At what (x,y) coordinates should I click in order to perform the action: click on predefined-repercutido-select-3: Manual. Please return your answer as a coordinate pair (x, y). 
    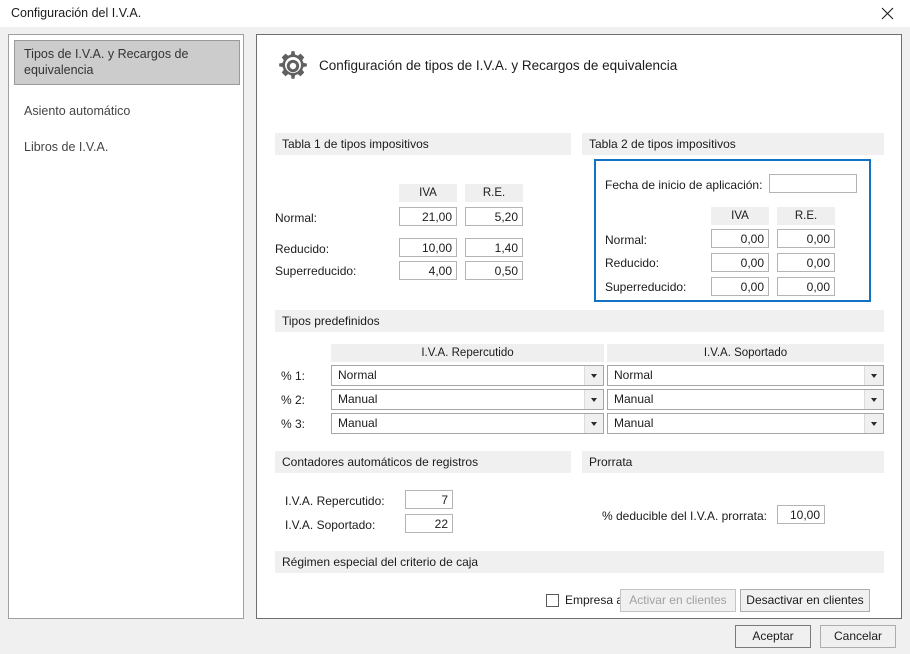
    Looking at the image, I should click on (467, 423).